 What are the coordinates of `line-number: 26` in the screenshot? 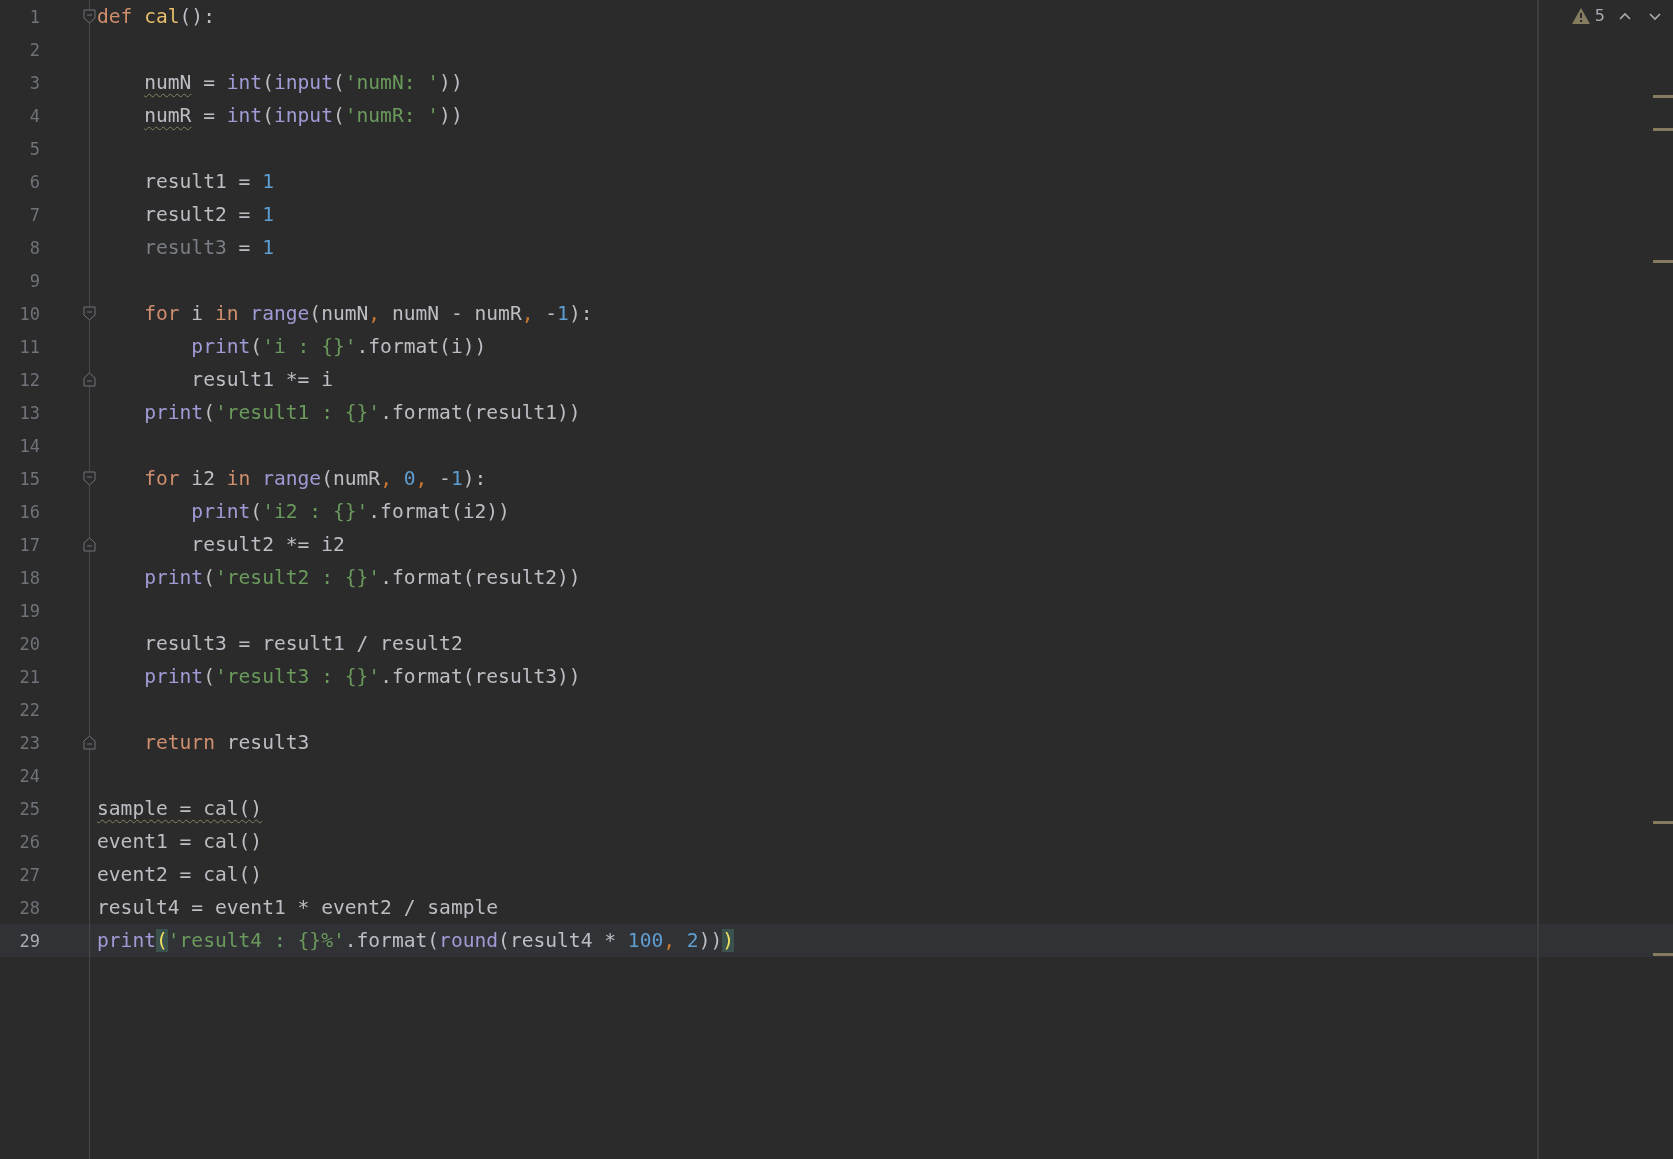 It's located at (29, 841).